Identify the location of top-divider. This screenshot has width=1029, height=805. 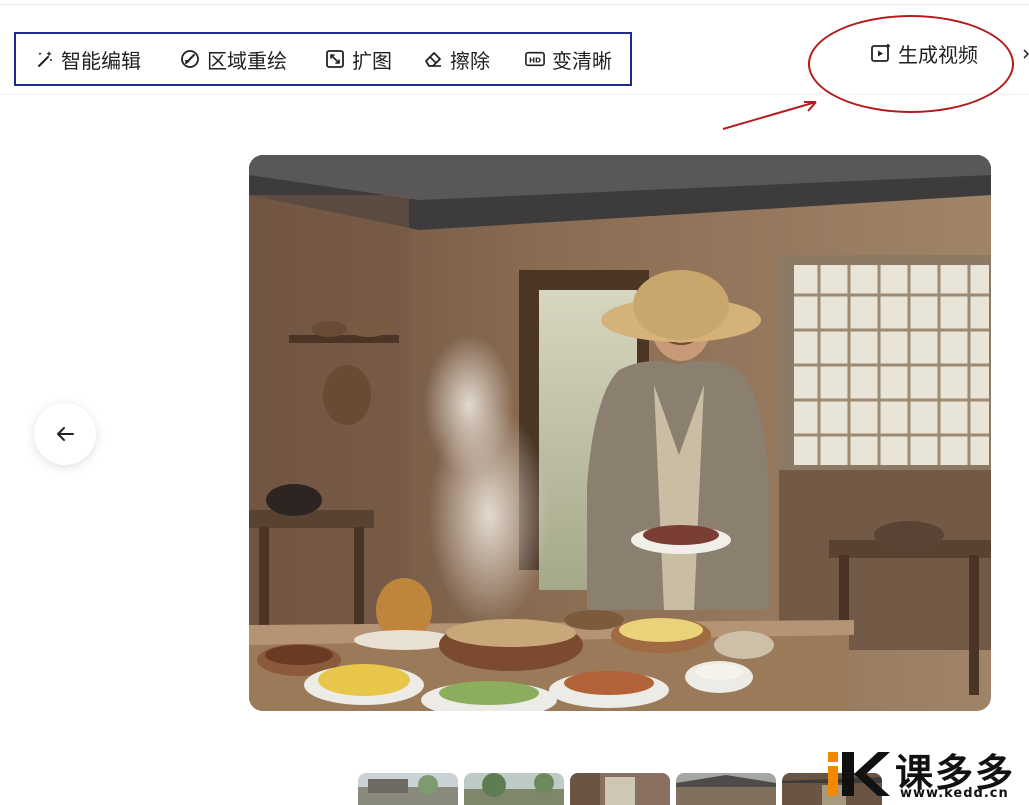
(514, 2).